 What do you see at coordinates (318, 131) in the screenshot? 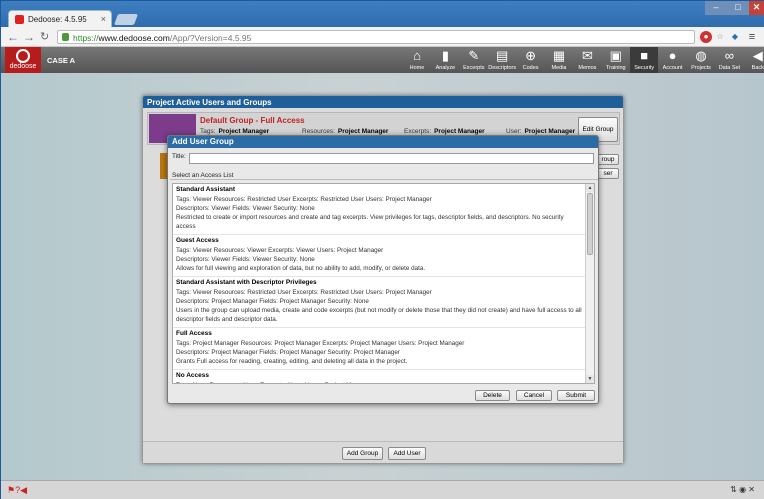
I see `resources-label: Resources:` at bounding box center [318, 131].